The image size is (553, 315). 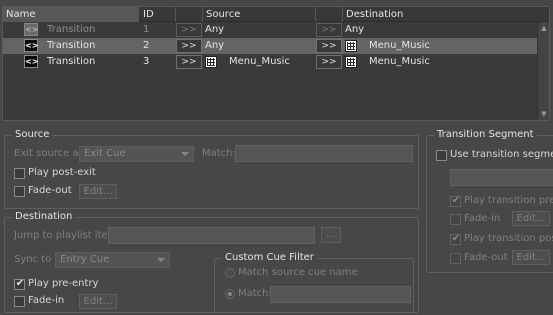 What do you see at coordinates (66, 235) in the screenshot?
I see `jump-to-playlist-item-label: Jump to playlist item` at bounding box center [66, 235].